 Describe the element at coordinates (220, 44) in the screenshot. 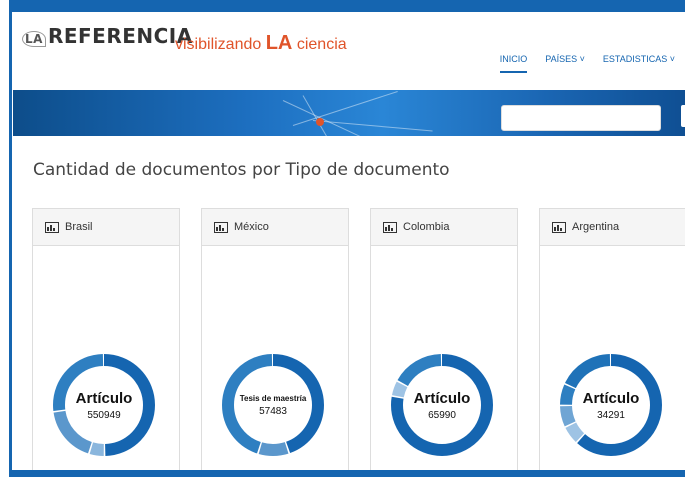

I see `tagline-pre: visibilizando` at that location.